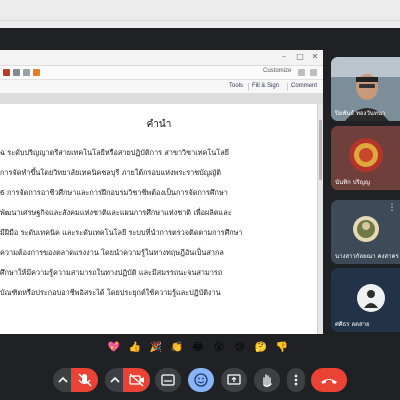 Image resolution: width=400 pixels, height=400 pixels. I want to click on reaction-bar: 💖 👍 🎉 👏 😂 😮 😢 🤔 👎, so click(200, 349).